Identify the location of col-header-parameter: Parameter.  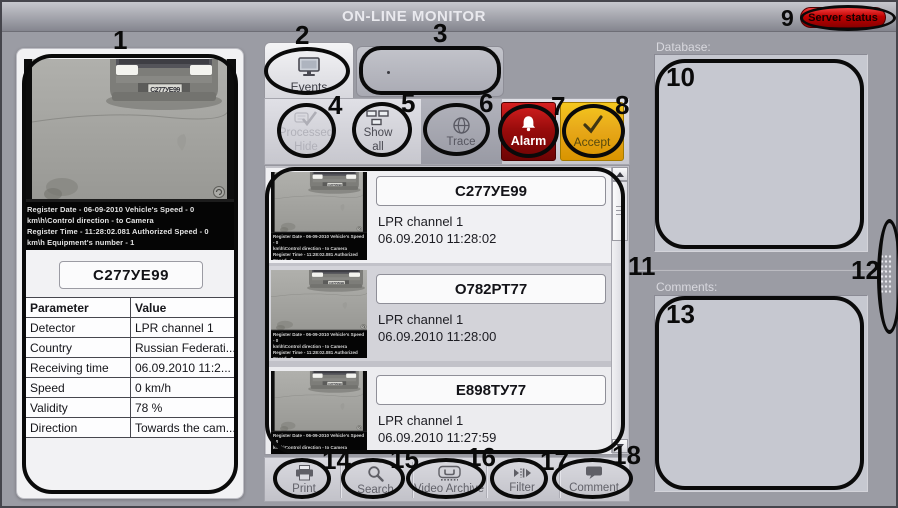
(78, 307).